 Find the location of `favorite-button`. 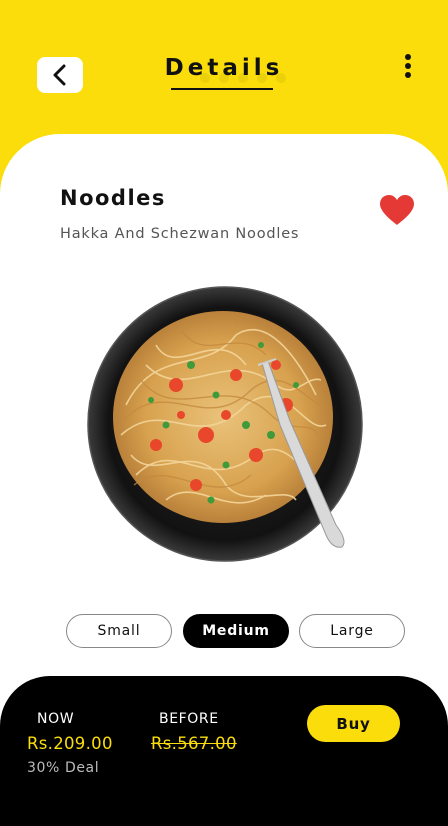

favorite-button is located at coordinates (397, 210).